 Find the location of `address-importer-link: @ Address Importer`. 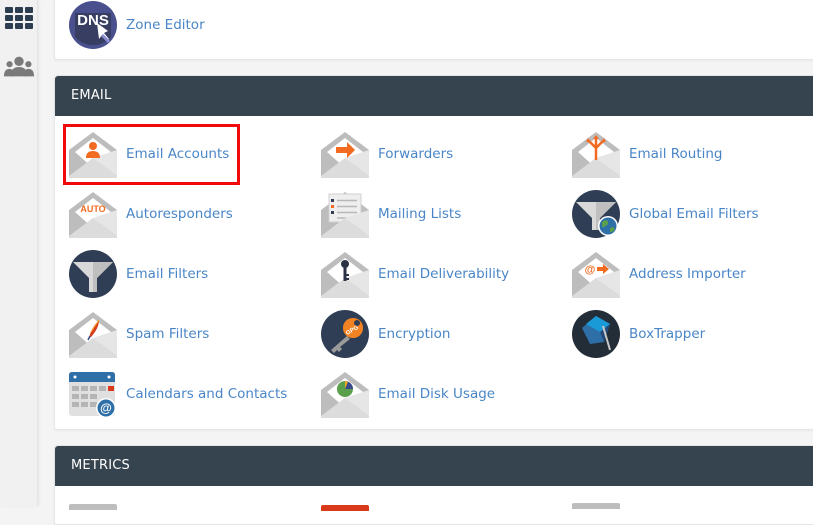

address-importer-link: @ Address Importer is located at coordinates (659, 274).